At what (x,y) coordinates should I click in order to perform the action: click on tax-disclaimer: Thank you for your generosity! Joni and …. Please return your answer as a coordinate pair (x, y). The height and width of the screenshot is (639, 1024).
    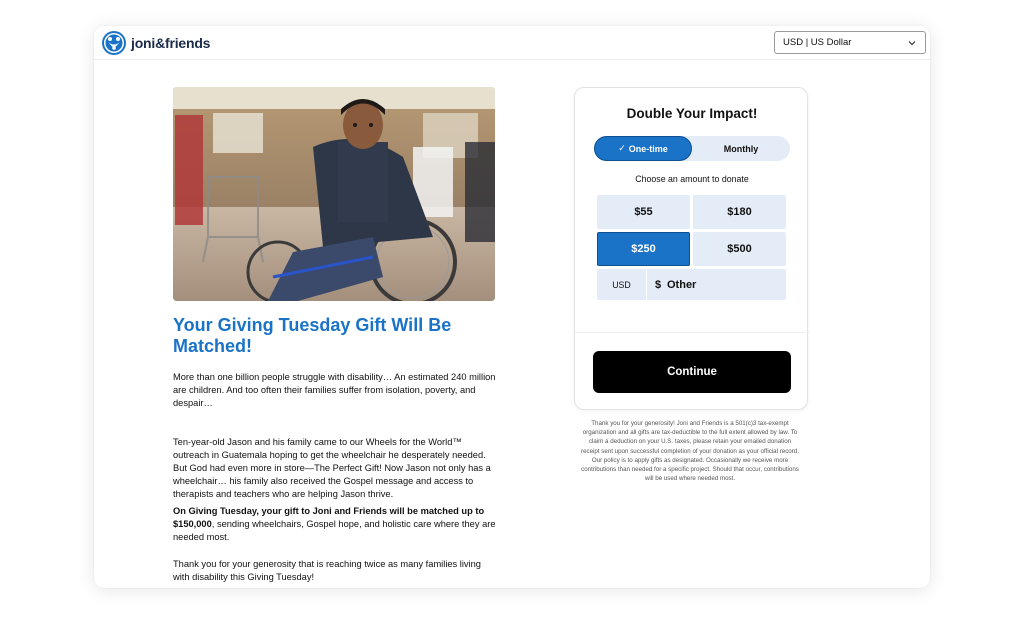
    Looking at the image, I should click on (690, 451).